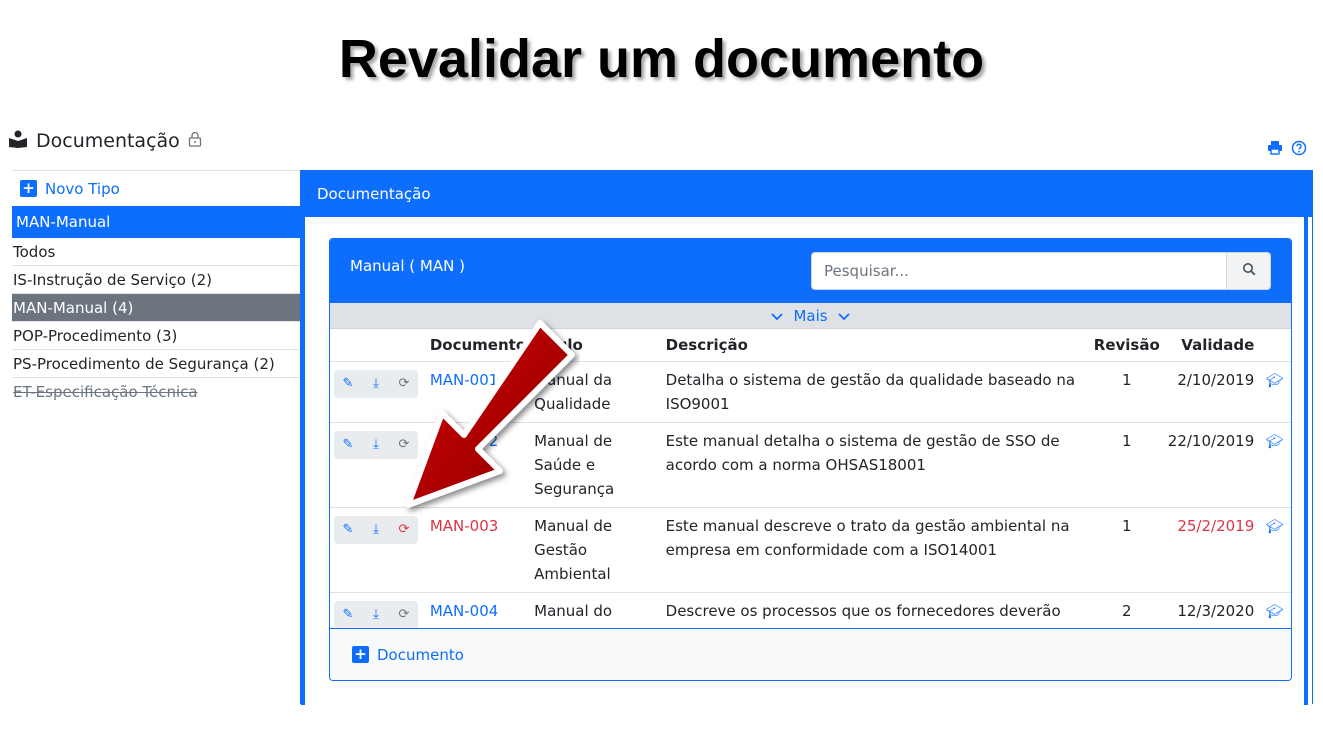 The width and height of the screenshot is (1323, 744). What do you see at coordinates (1211, 550) in the screenshot?
I see `document-validity: 25/2/2019` at bounding box center [1211, 550].